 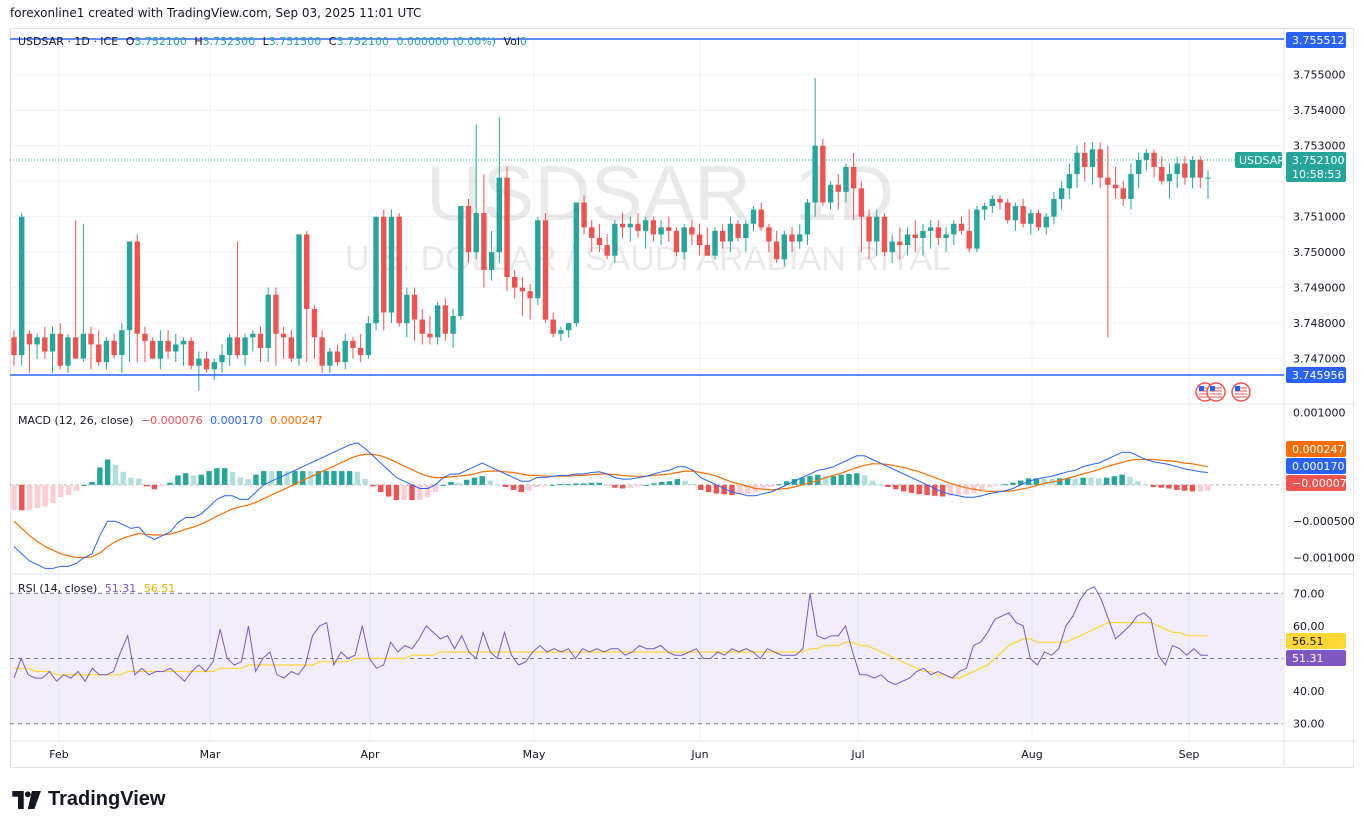 I want to click on legend-close: 3.752100, so click(x=362, y=41).